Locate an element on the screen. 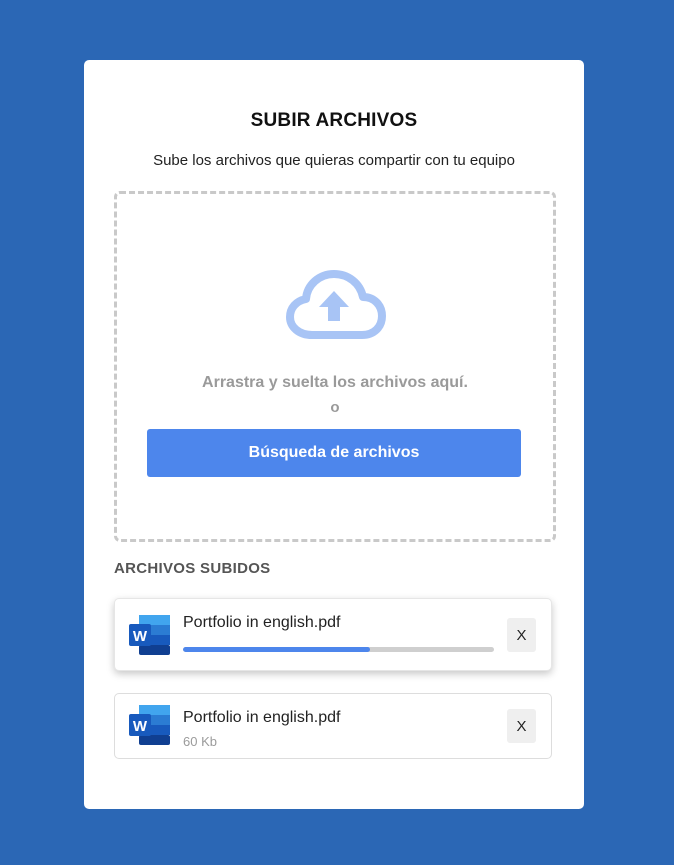 This screenshot has height=865, width=674. file-item: W Portfolio in english.pdf 60 Kb X is located at coordinates (333, 726).